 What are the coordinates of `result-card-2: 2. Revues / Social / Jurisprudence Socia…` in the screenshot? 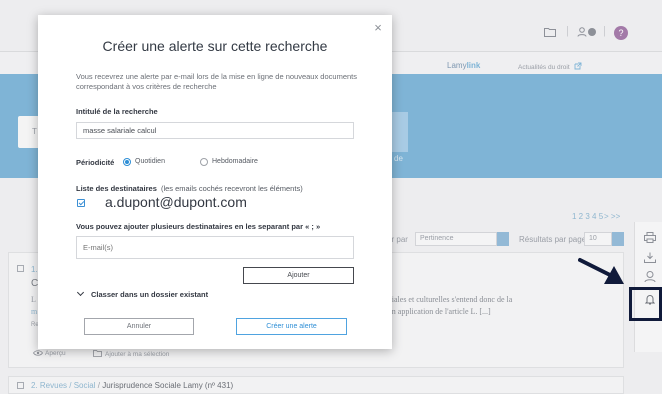 It's located at (316, 385).